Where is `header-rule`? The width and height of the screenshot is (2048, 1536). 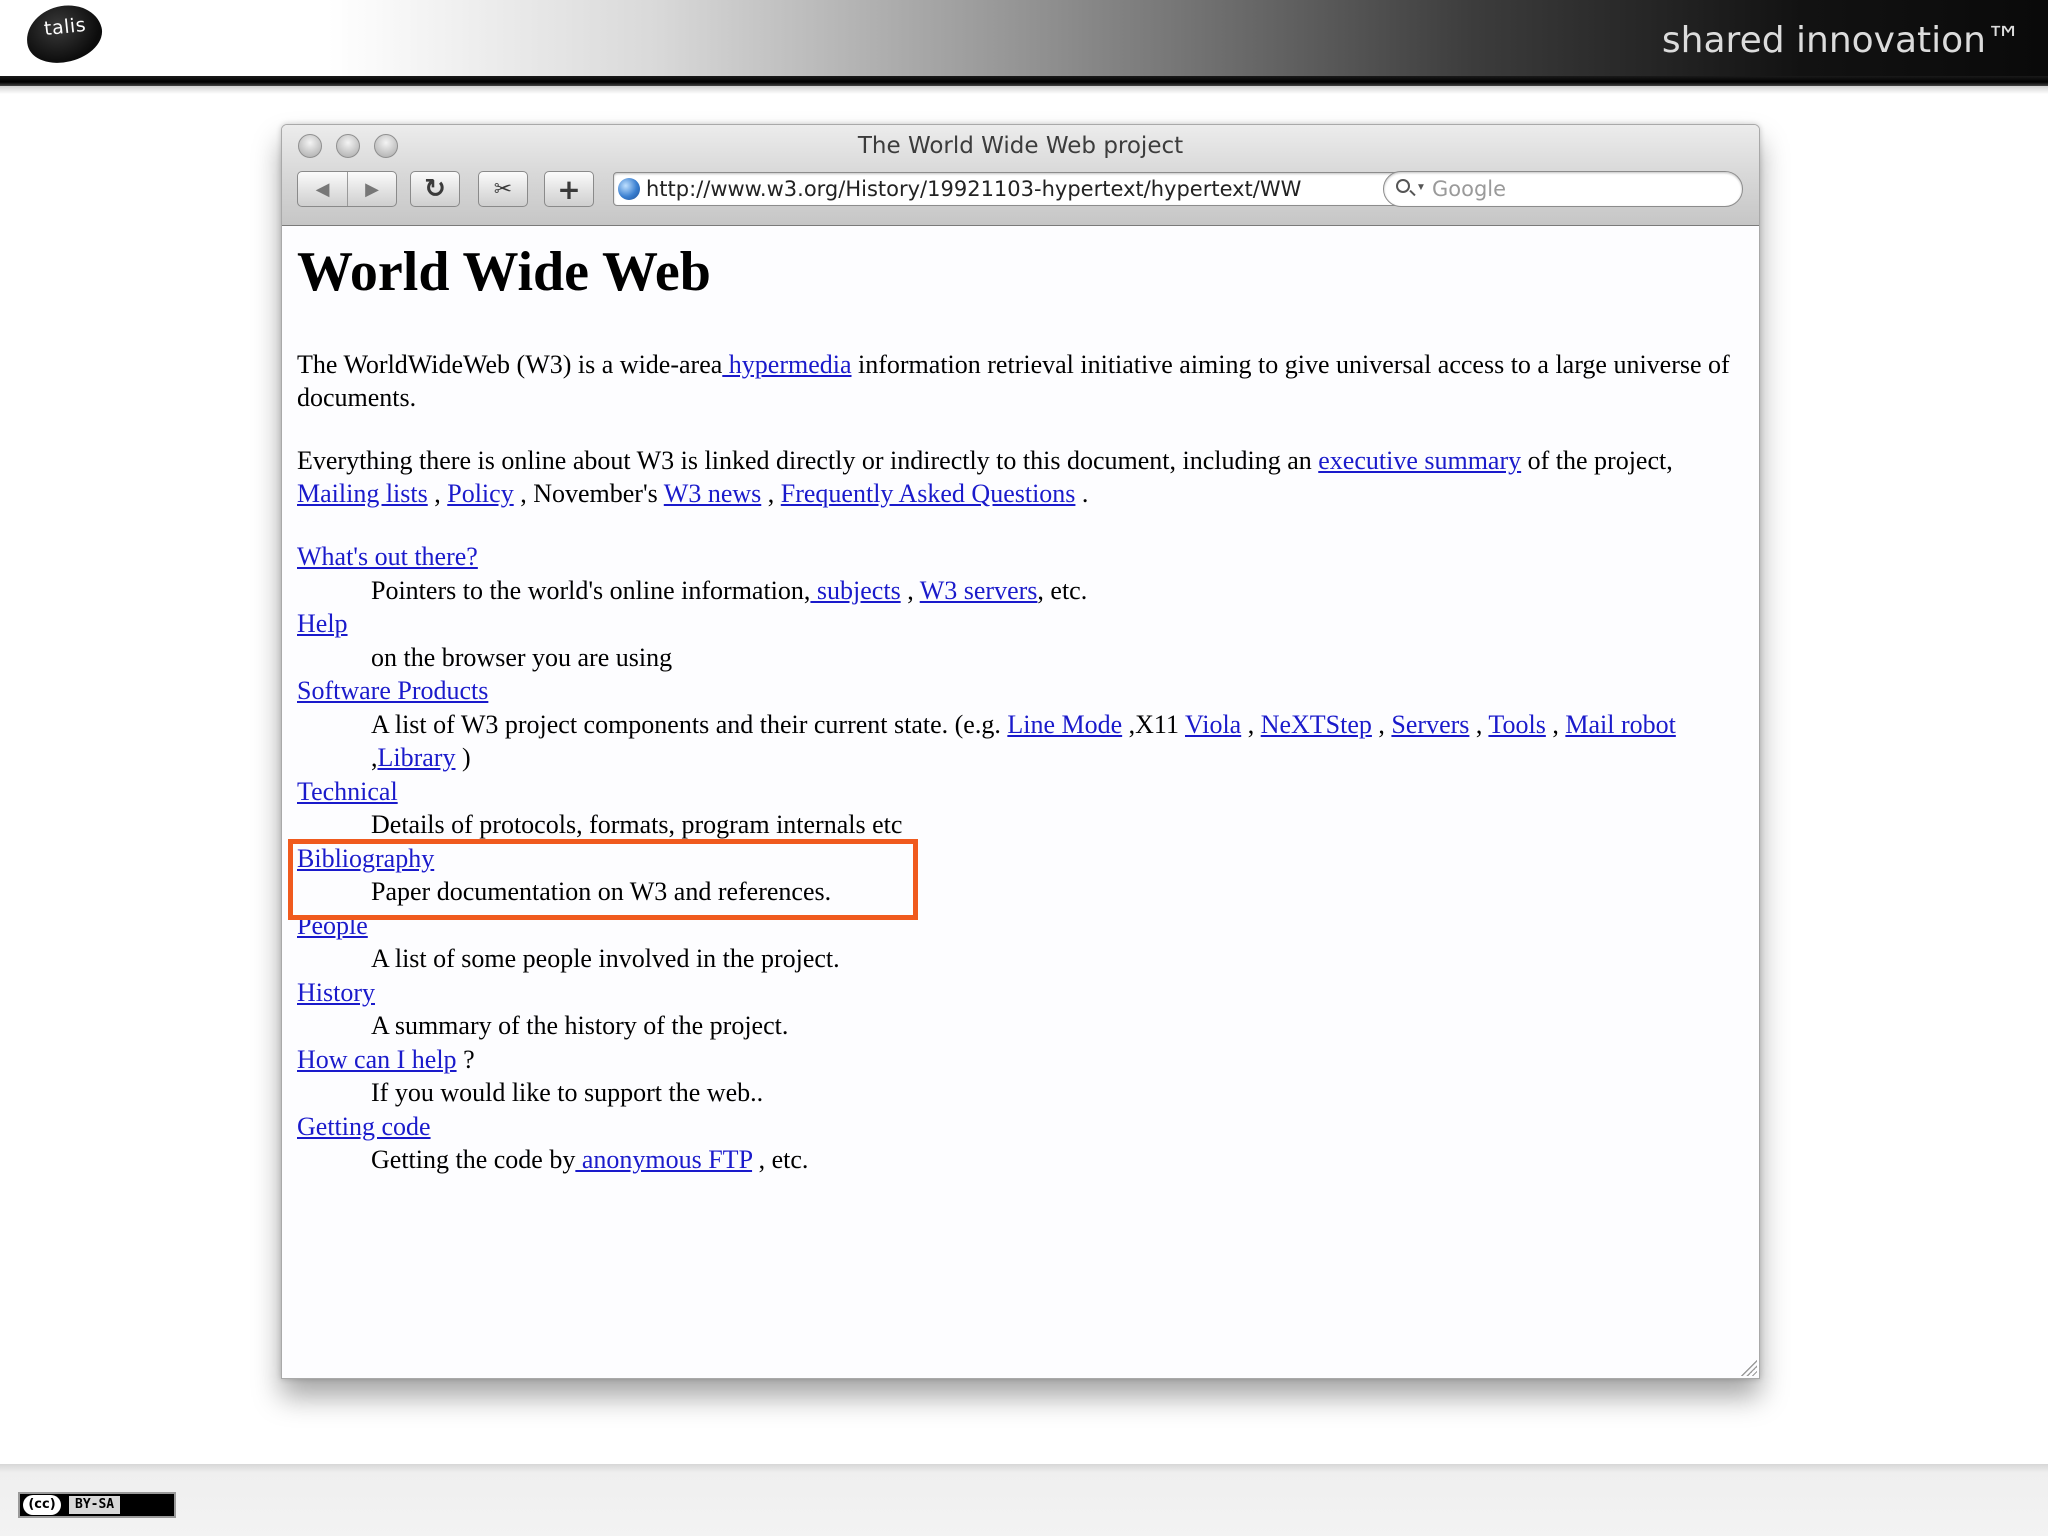
header-rule is located at coordinates (1024, 81).